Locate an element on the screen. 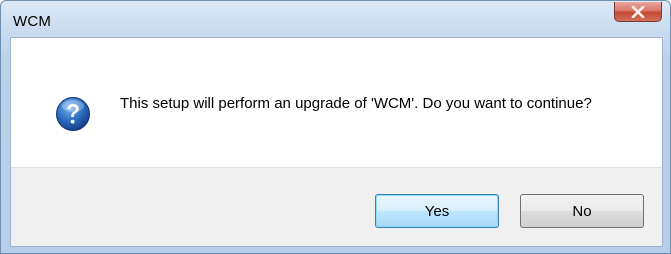 The height and width of the screenshot is (254, 671). close-icon is located at coordinates (638, 11).